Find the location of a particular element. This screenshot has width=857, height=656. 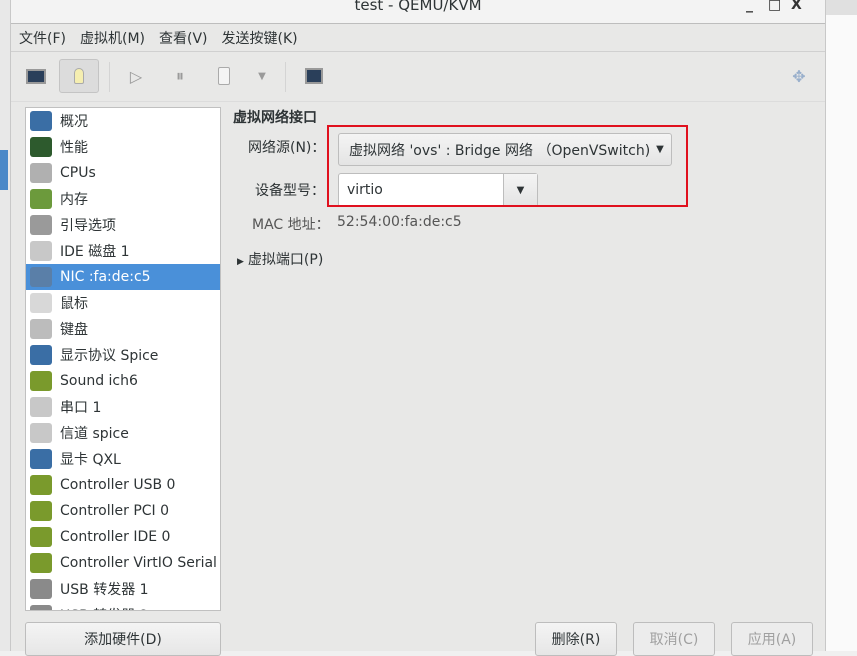

hardware-list-item: Controller PCI 0 is located at coordinates (123, 511).